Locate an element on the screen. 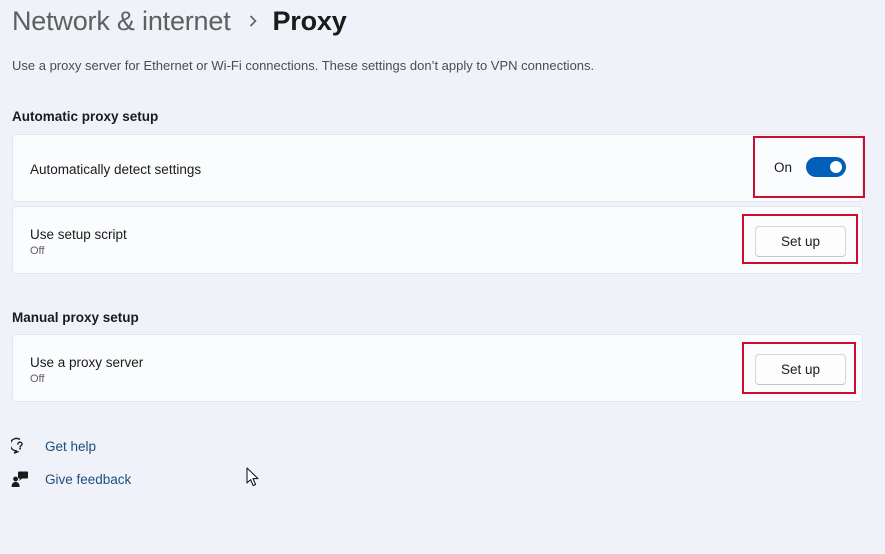  breadcrumb: Network & internet Proxy is located at coordinates (179, 21).